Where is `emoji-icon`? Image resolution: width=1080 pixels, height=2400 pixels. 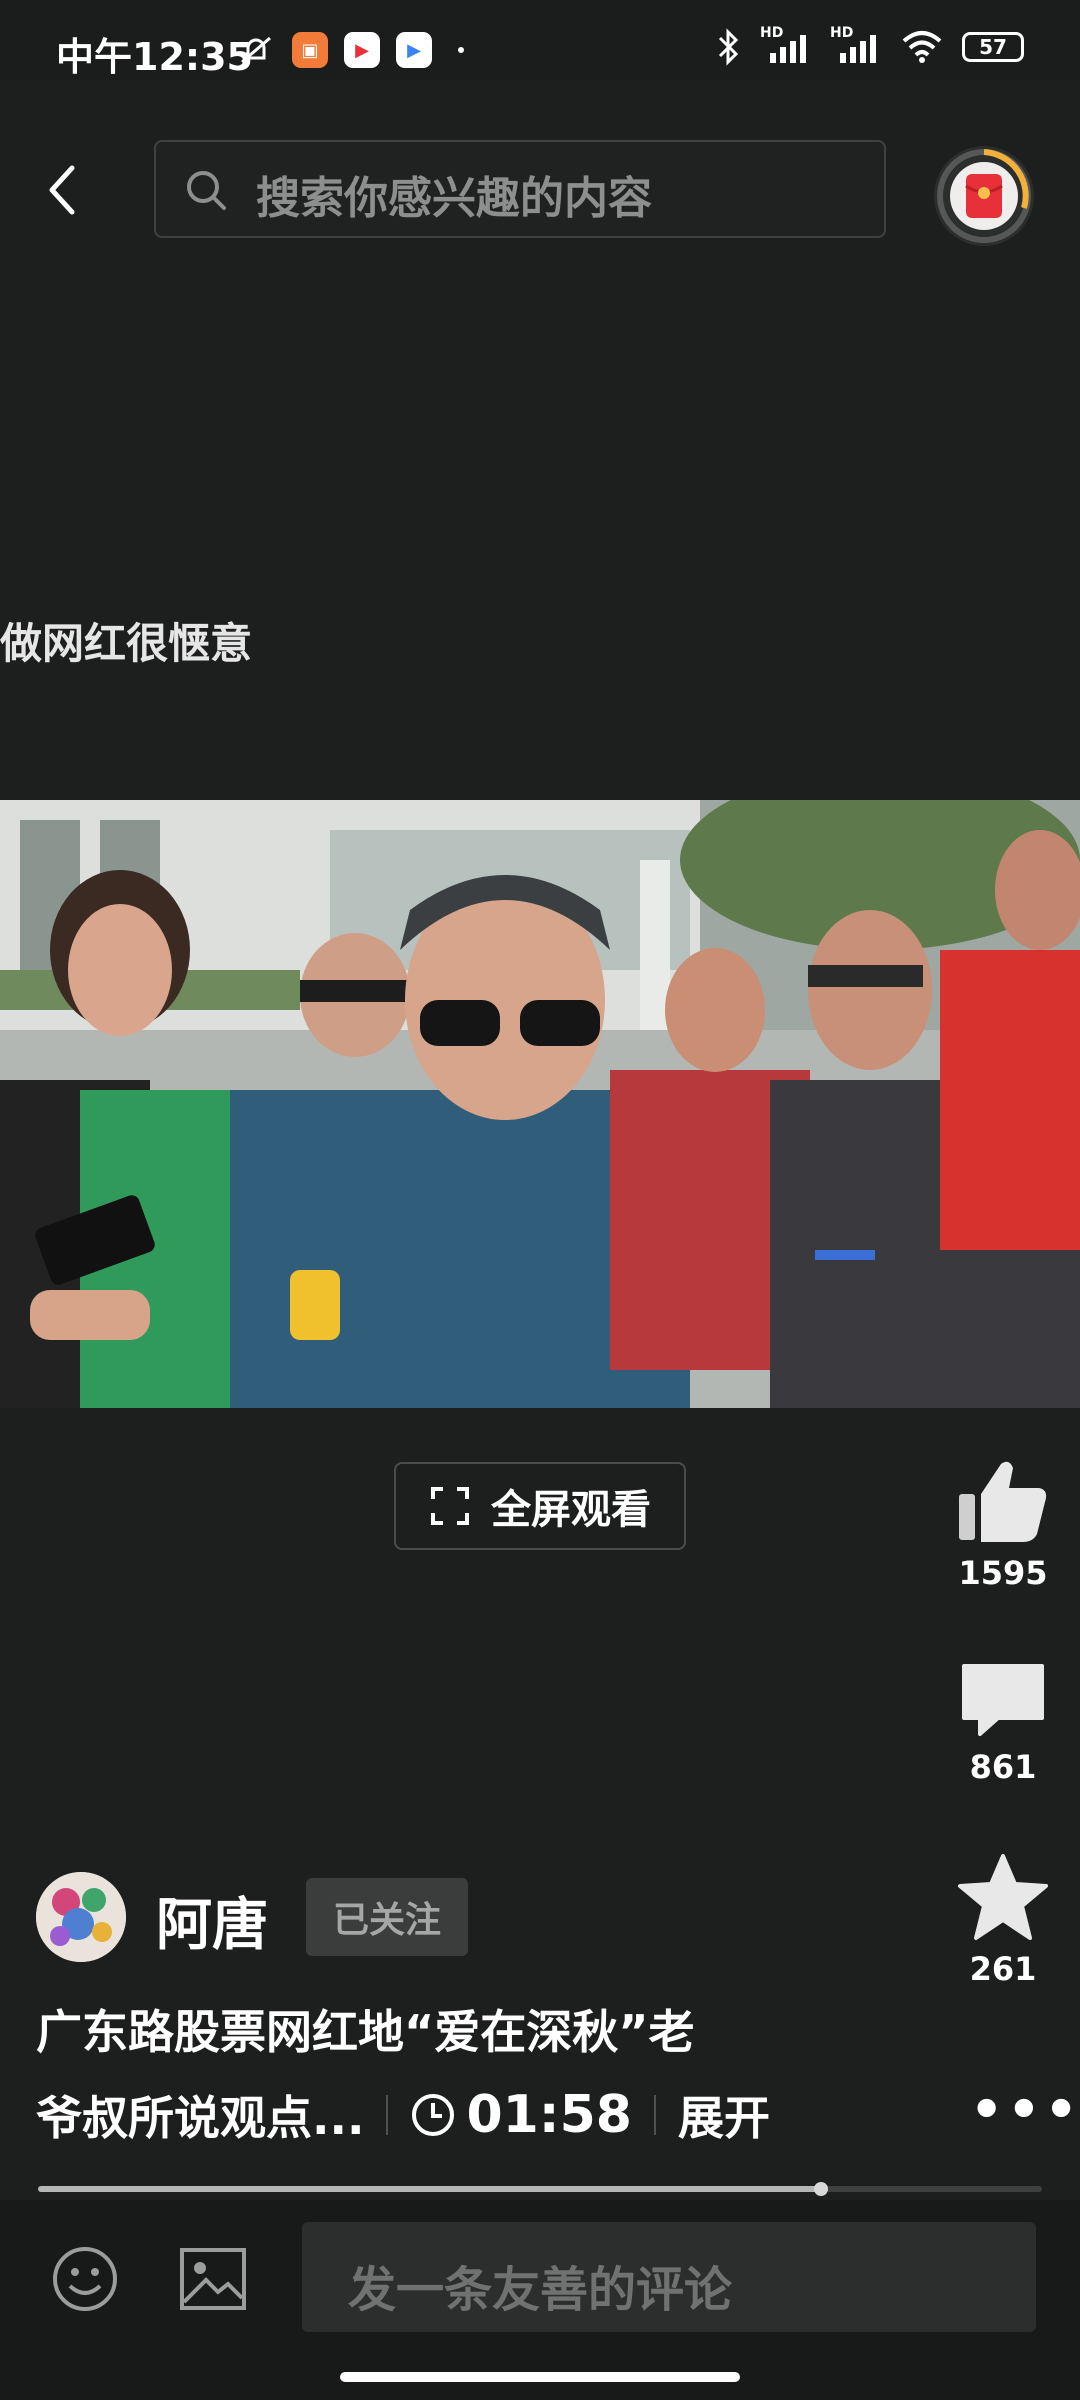
emoji-icon is located at coordinates (85, 2279).